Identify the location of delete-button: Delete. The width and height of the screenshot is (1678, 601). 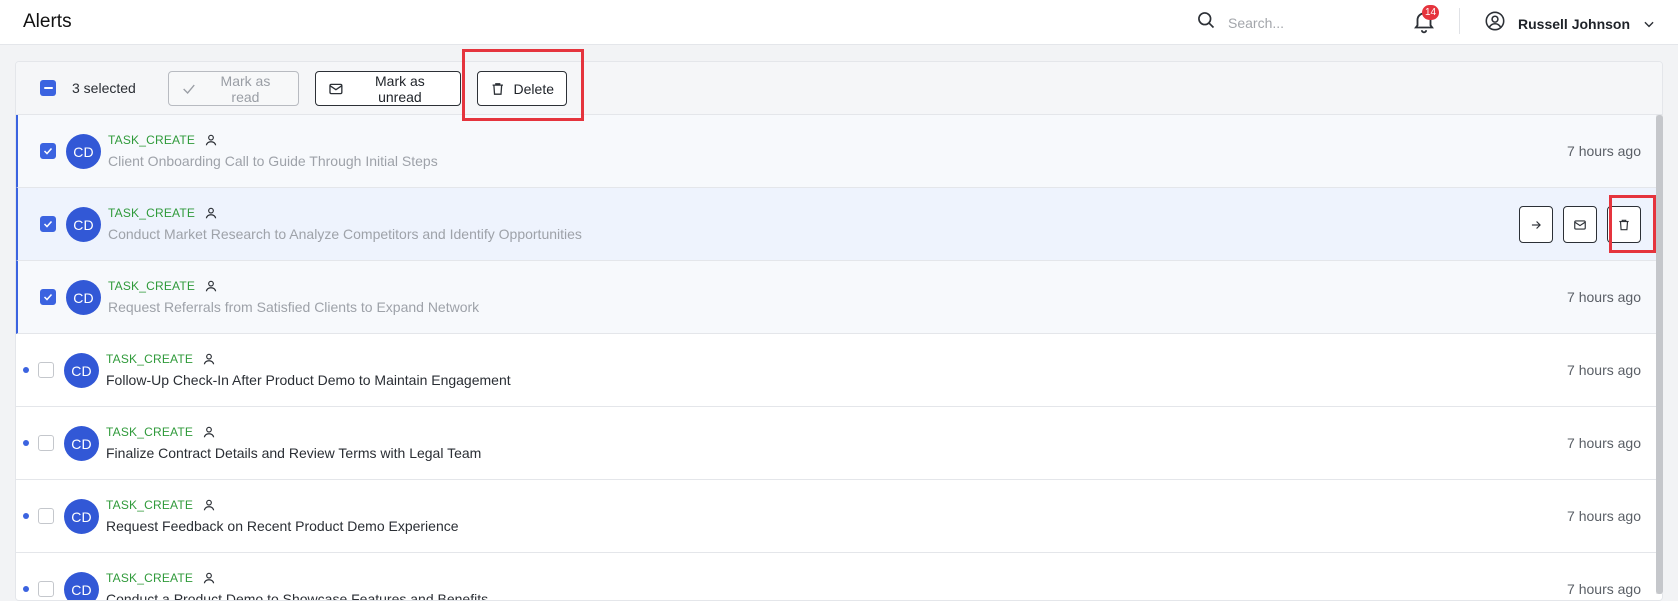
(522, 88).